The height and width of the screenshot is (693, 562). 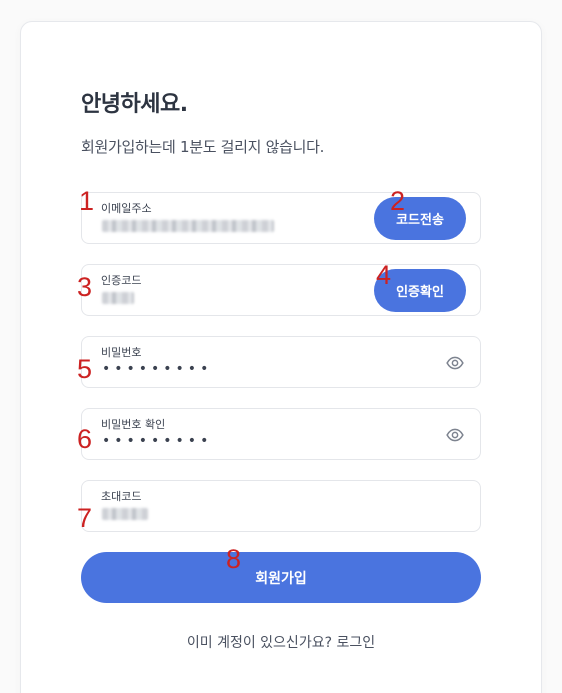 I want to click on email-value-redacted, so click(x=188, y=226).